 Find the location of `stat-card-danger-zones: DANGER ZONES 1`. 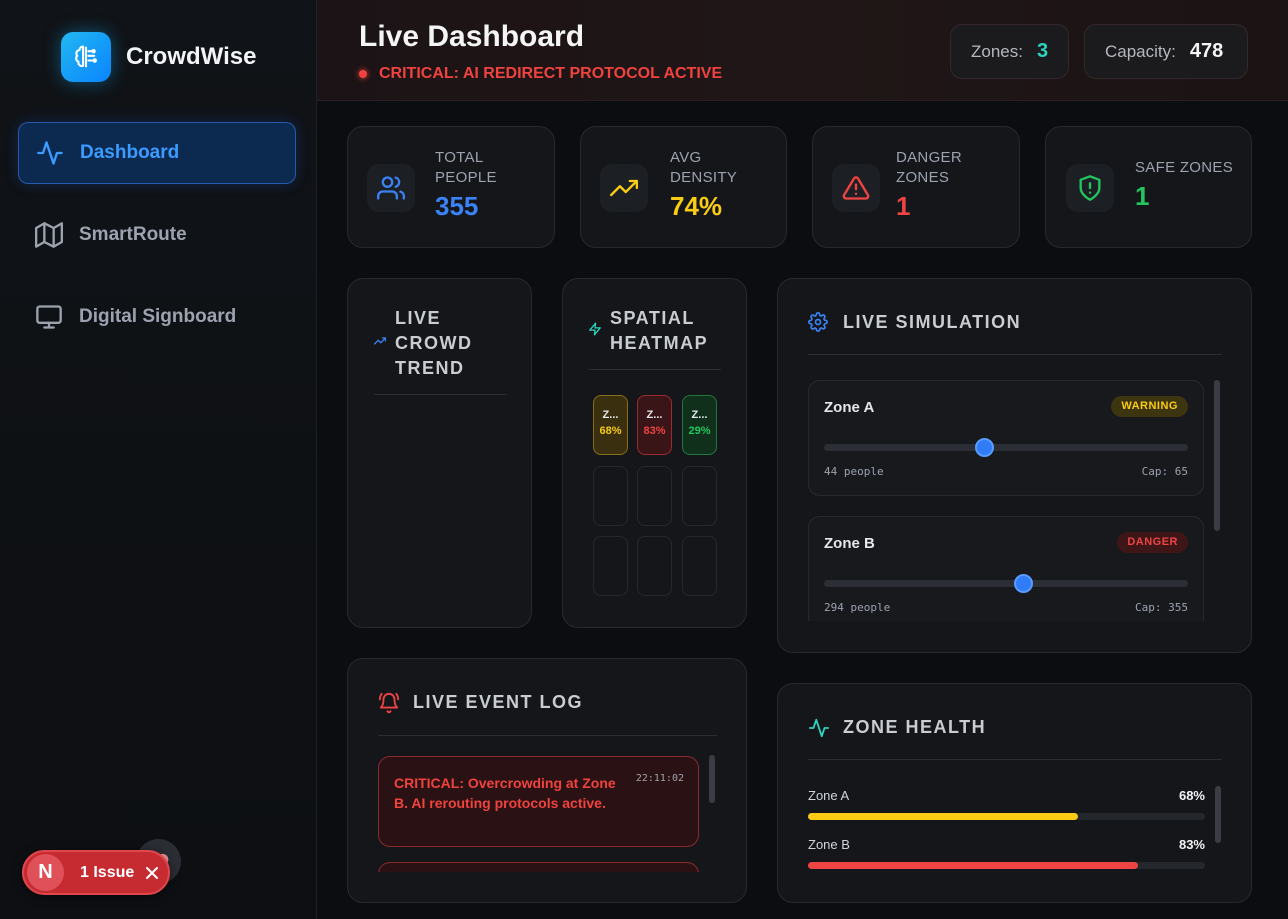

stat-card-danger-zones: DANGER ZONES 1 is located at coordinates (916, 187).